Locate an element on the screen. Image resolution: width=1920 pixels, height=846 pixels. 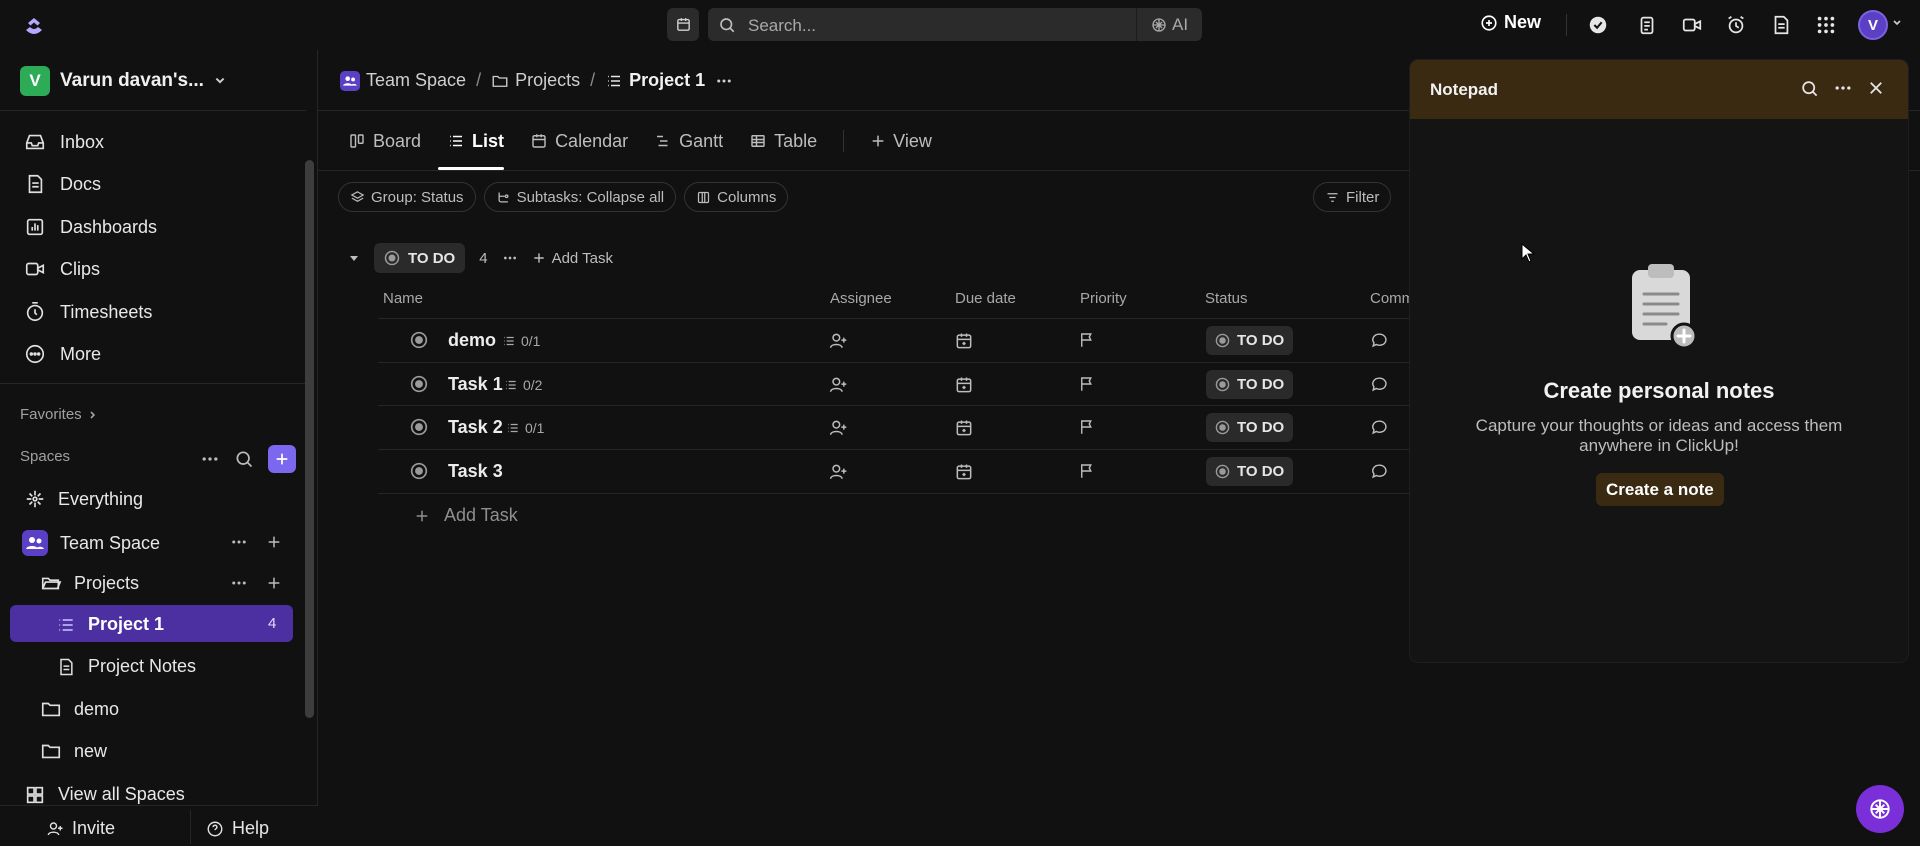
sidebar-item-docs: Docs is located at coordinates (62, 184).